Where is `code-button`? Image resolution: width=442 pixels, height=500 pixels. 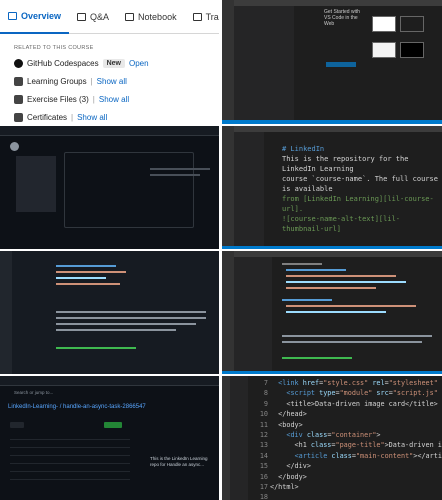
code-button is located at coordinates (113, 425).